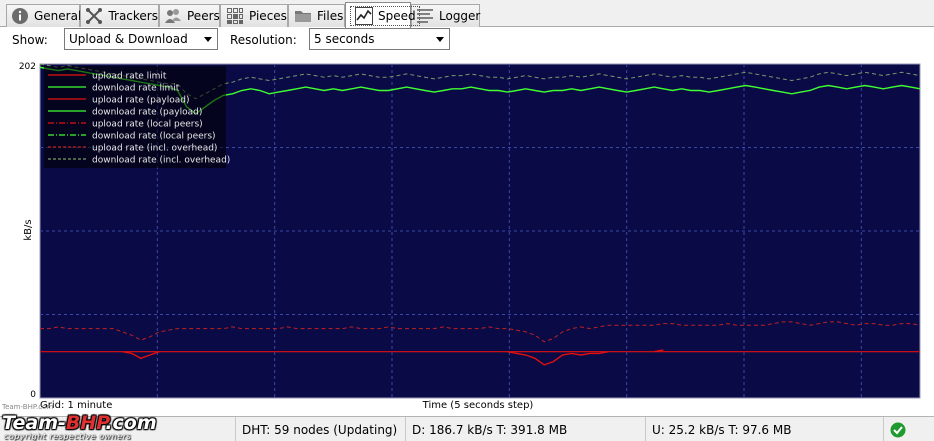 This screenshot has height=441, width=934. I want to click on upload-status-text: U: 25.2 kB/s T: 97.6 MB, so click(722, 429).